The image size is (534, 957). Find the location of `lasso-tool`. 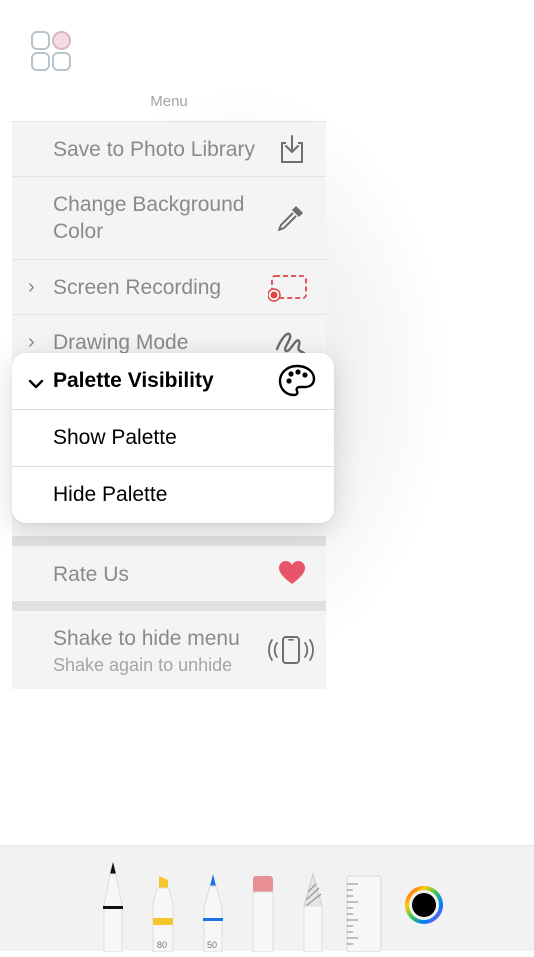

lasso-tool is located at coordinates (313, 914).